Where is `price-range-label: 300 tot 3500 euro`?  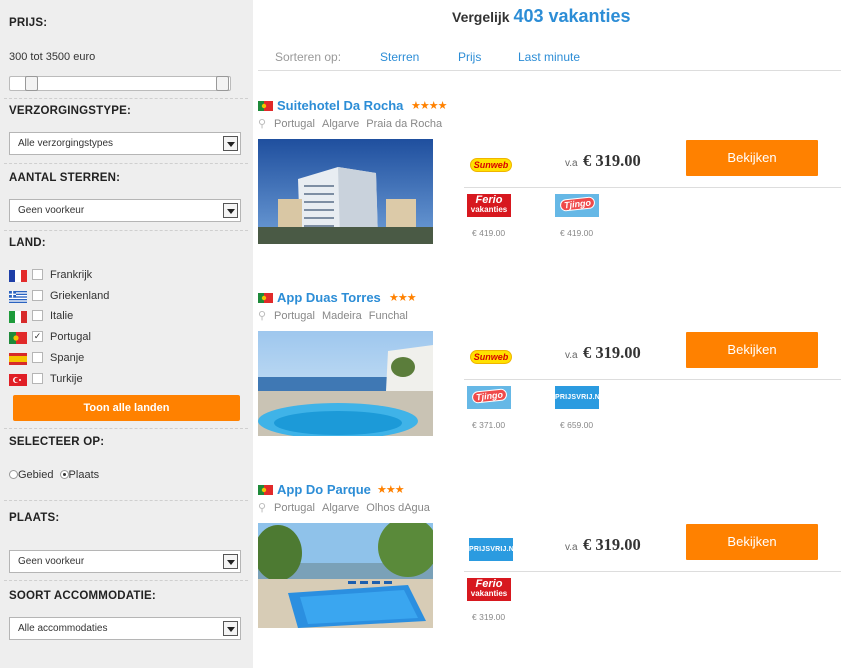
price-range-label: 300 tot 3500 euro is located at coordinates (52, 57).